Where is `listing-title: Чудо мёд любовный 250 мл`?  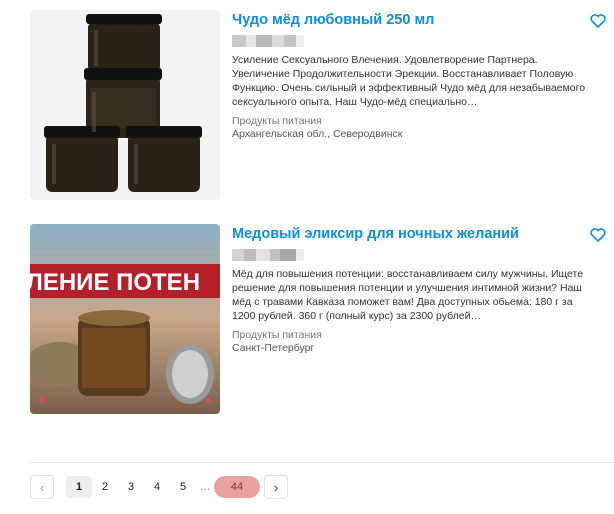 listing-title: Чудо мёд любовный 250 мл is located at coordinates (412, 20).